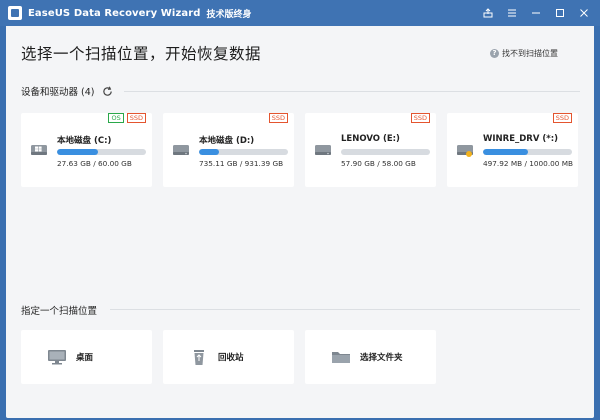 The height and width of the screenshot is (420, 600). I want to click on location-recycle-bin: 回收站, so click(228, 357).